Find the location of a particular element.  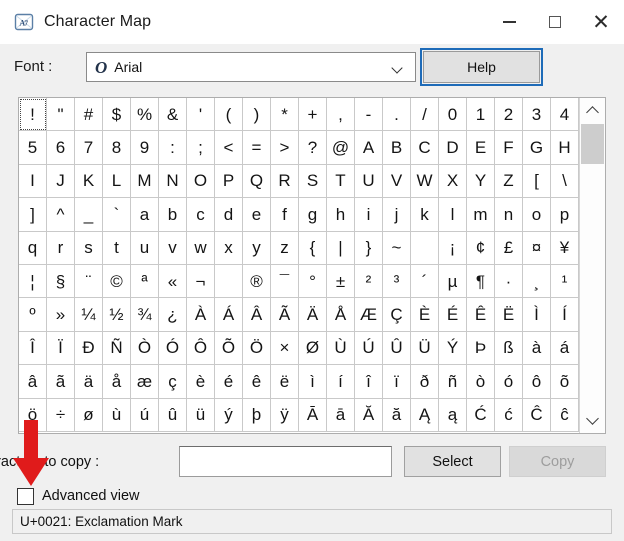

character-cell: £ is located at coordinates (509, 248).